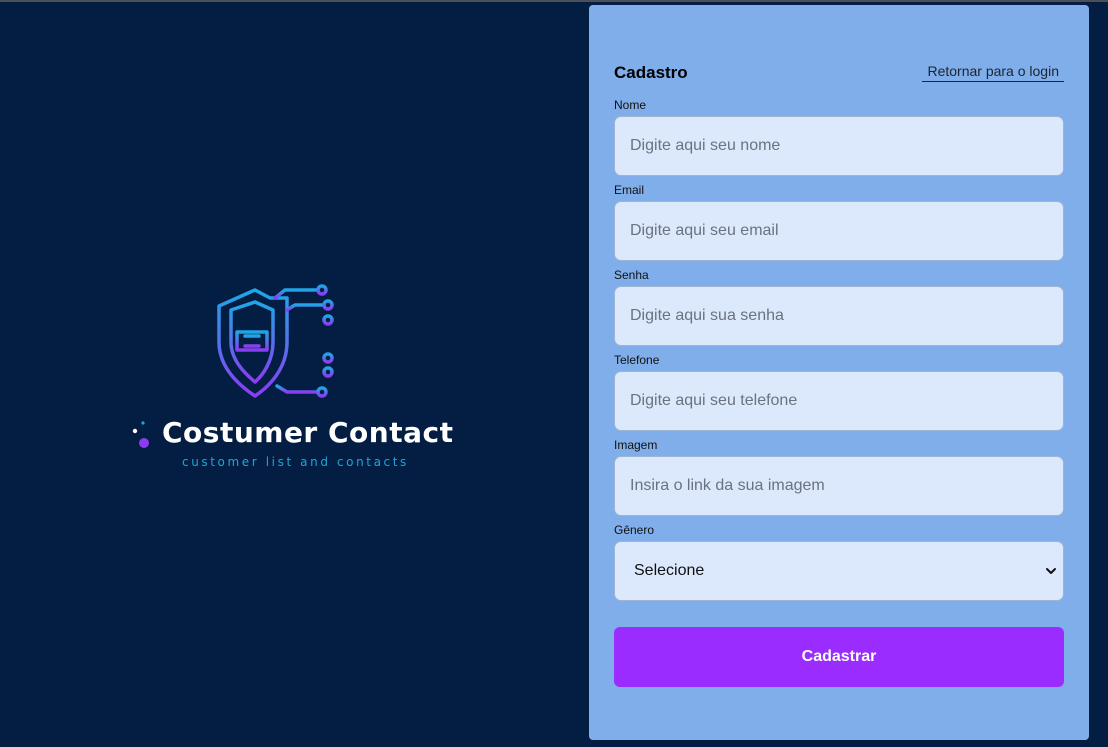 The image size is (1108, 747). I want to click on email-label: Email, so click(629, 190).